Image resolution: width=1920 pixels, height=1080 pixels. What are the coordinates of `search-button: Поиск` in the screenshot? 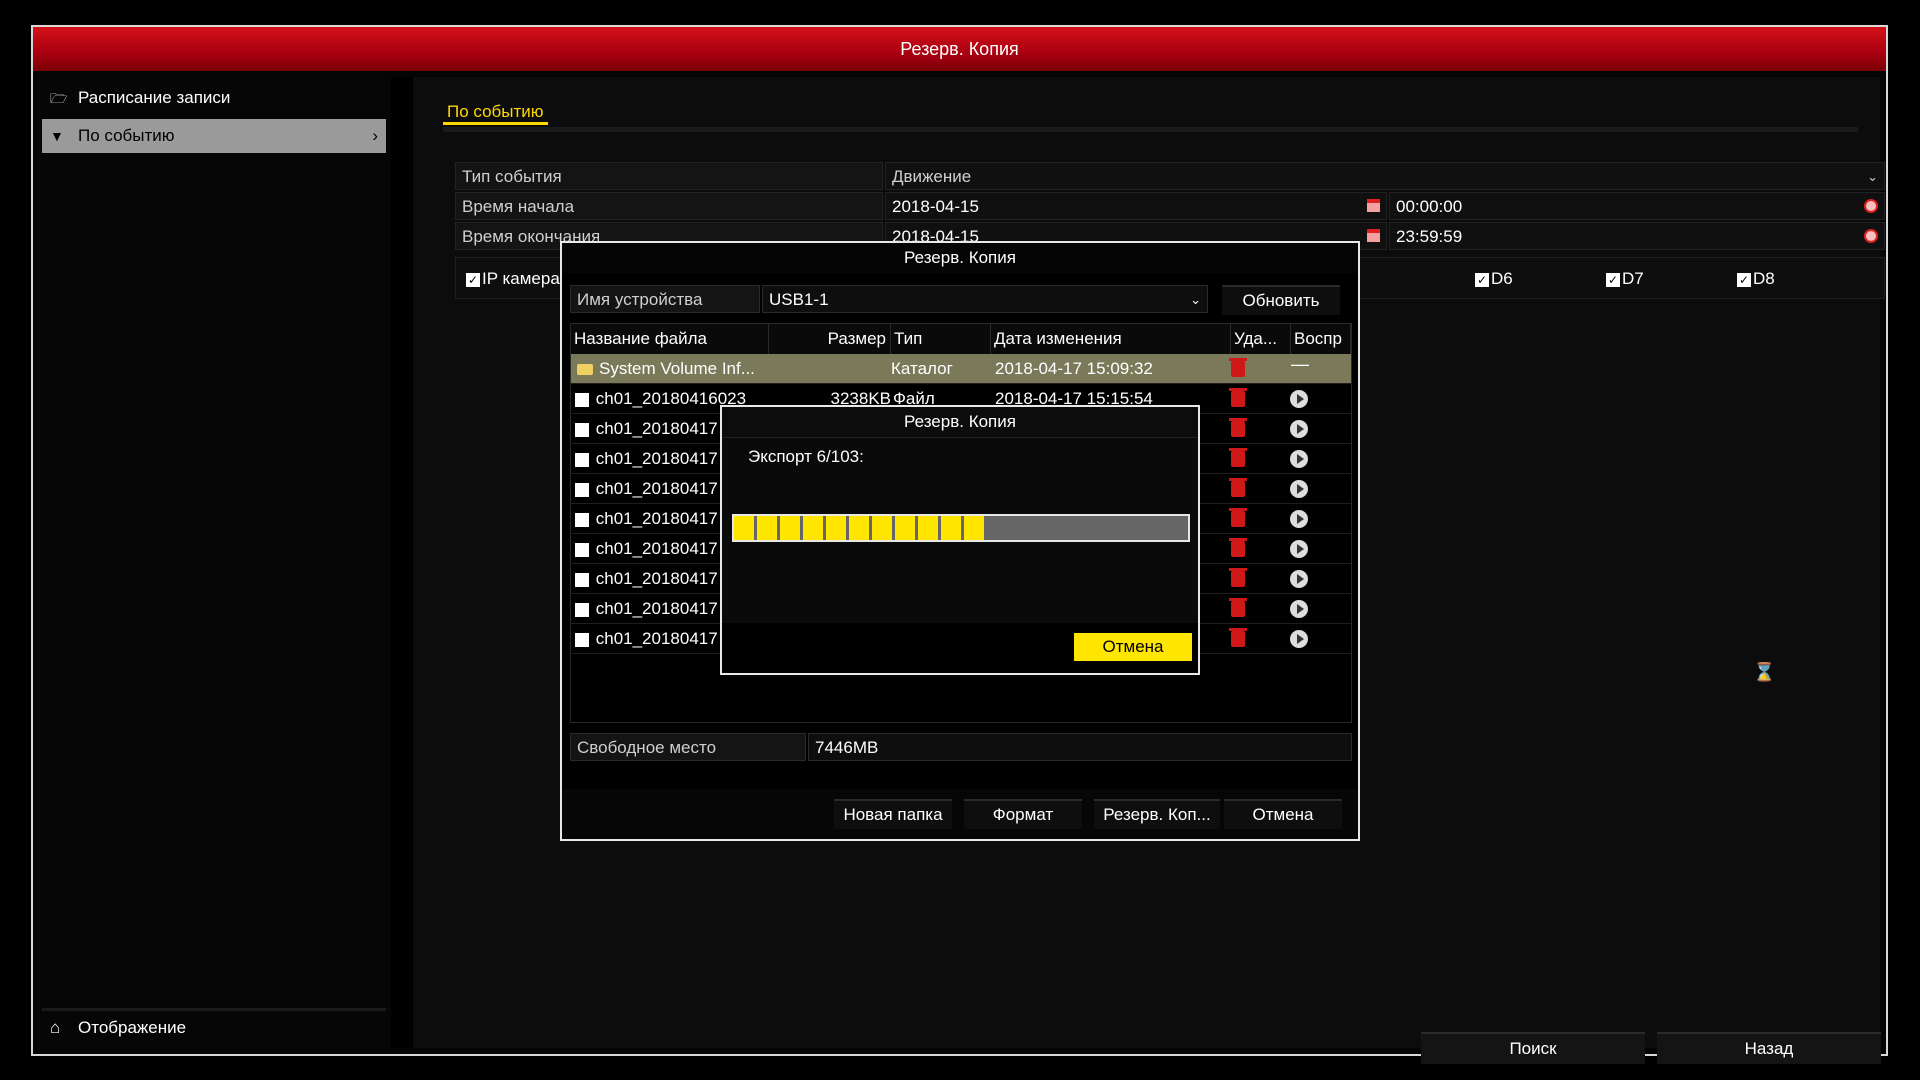 It's located at (1533, 1048).